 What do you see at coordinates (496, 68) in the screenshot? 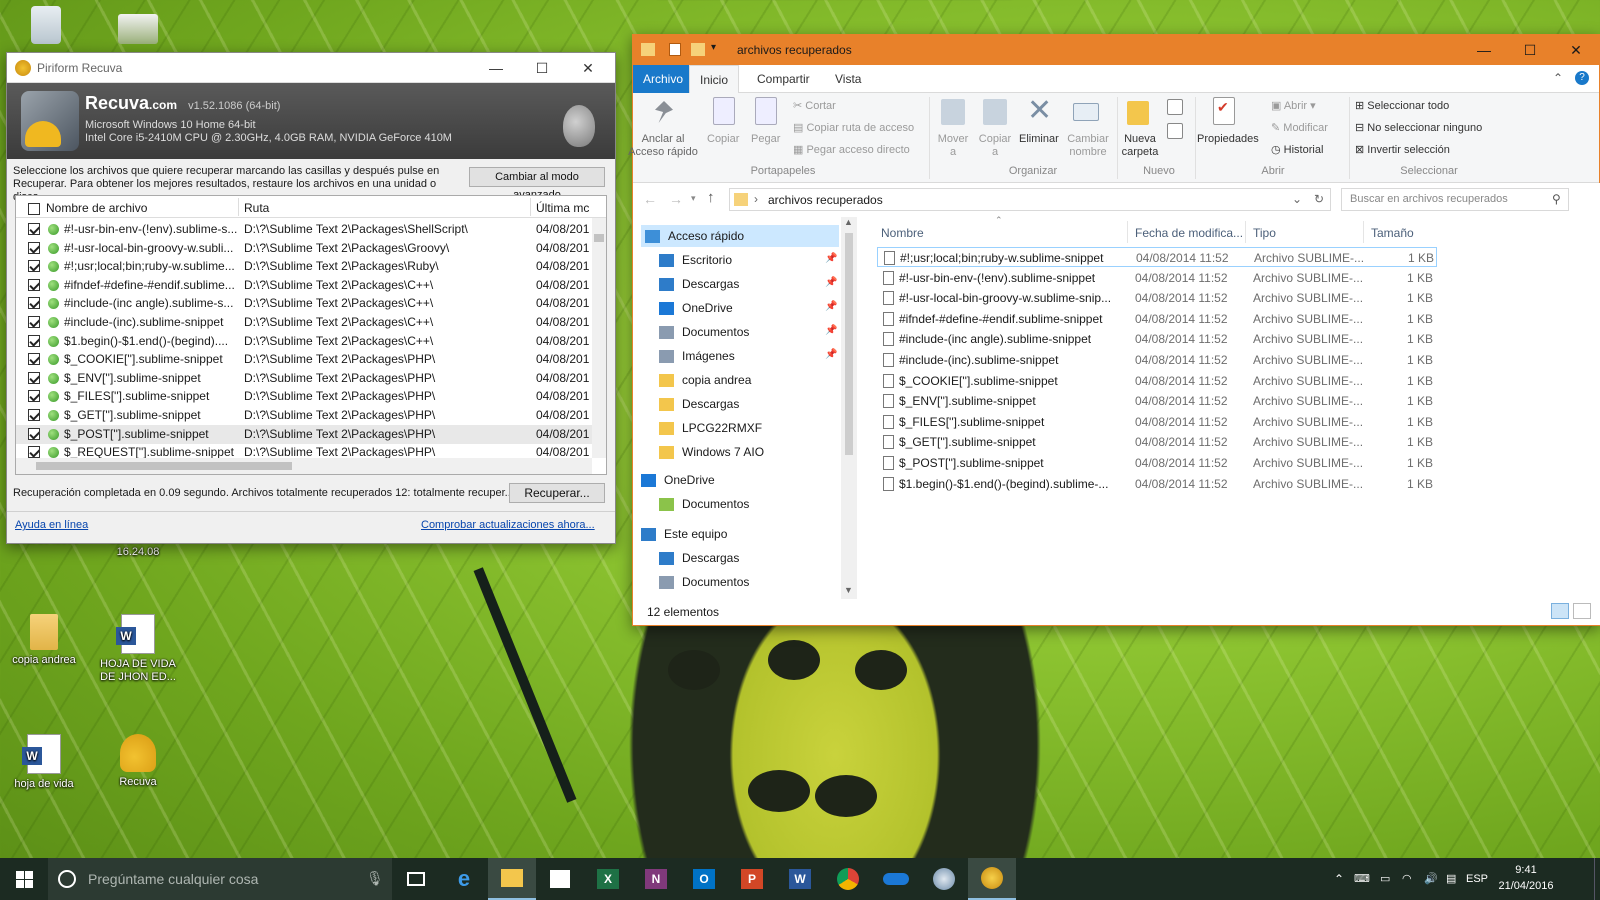
I see `minimize-button: —` at bounding box center [496, 68].